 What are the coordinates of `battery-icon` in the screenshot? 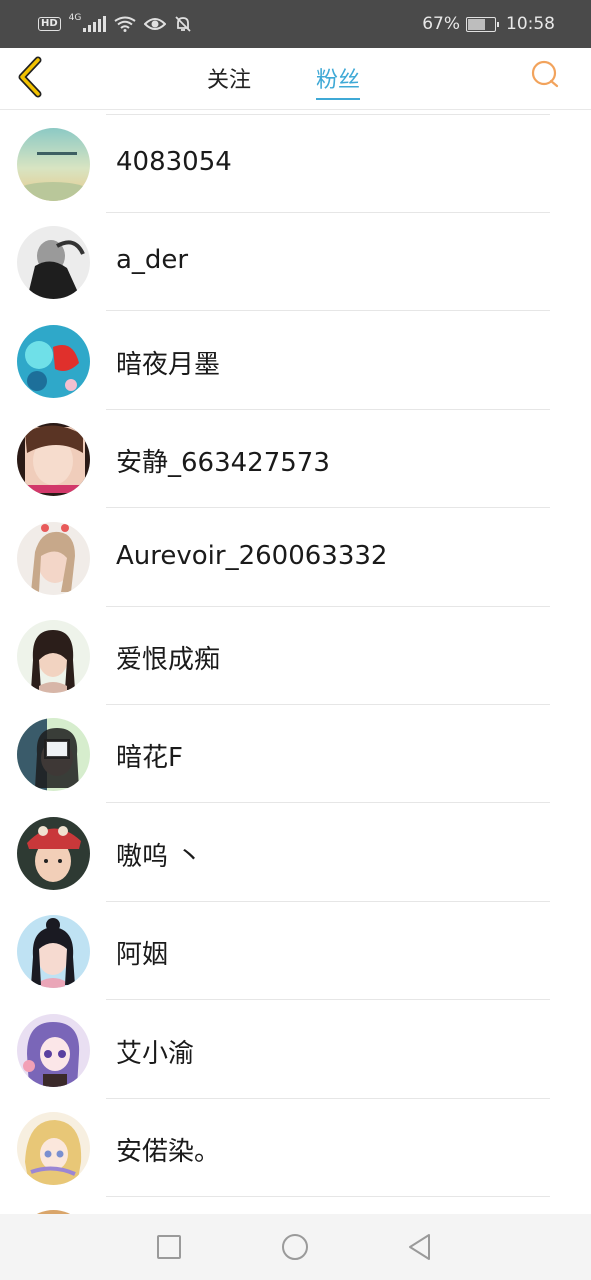 It's located at (482, 24).